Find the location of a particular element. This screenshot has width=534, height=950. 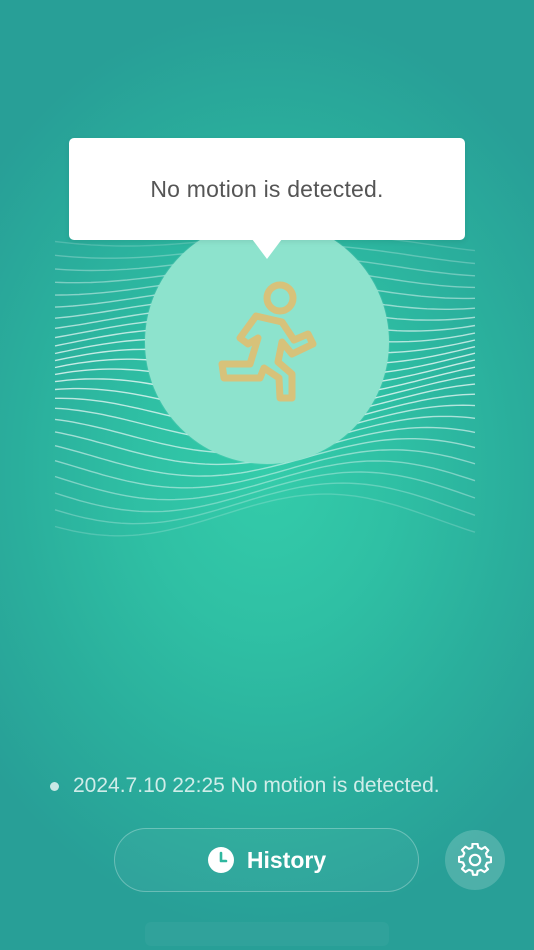

bottom-bar-shadow is located at coordinates (267, 934).